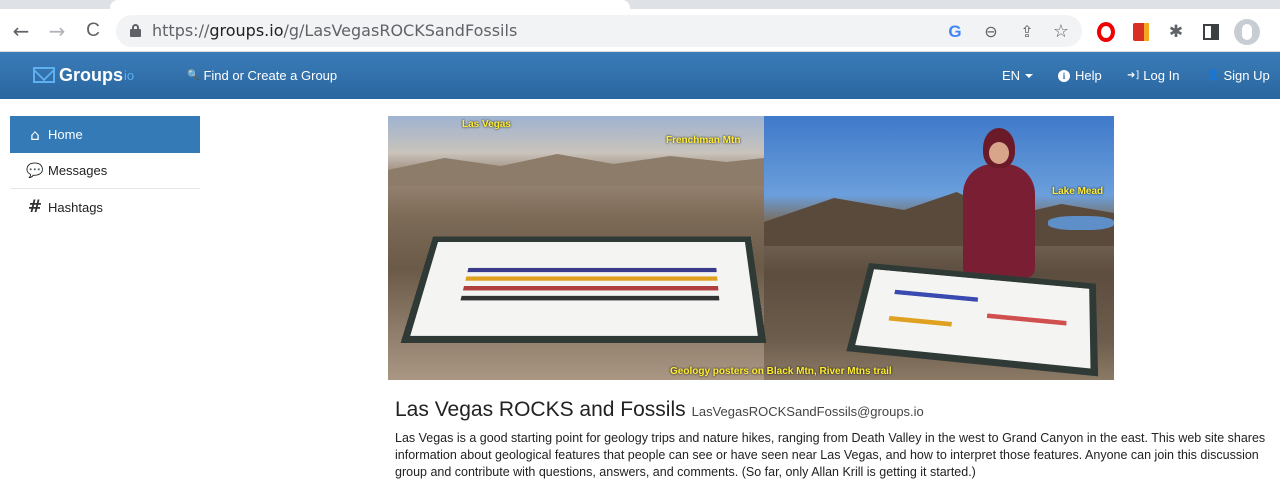  Describe the element at coordinates (57, 31) in the screenshot. I see `forward-icon: →` at that location.